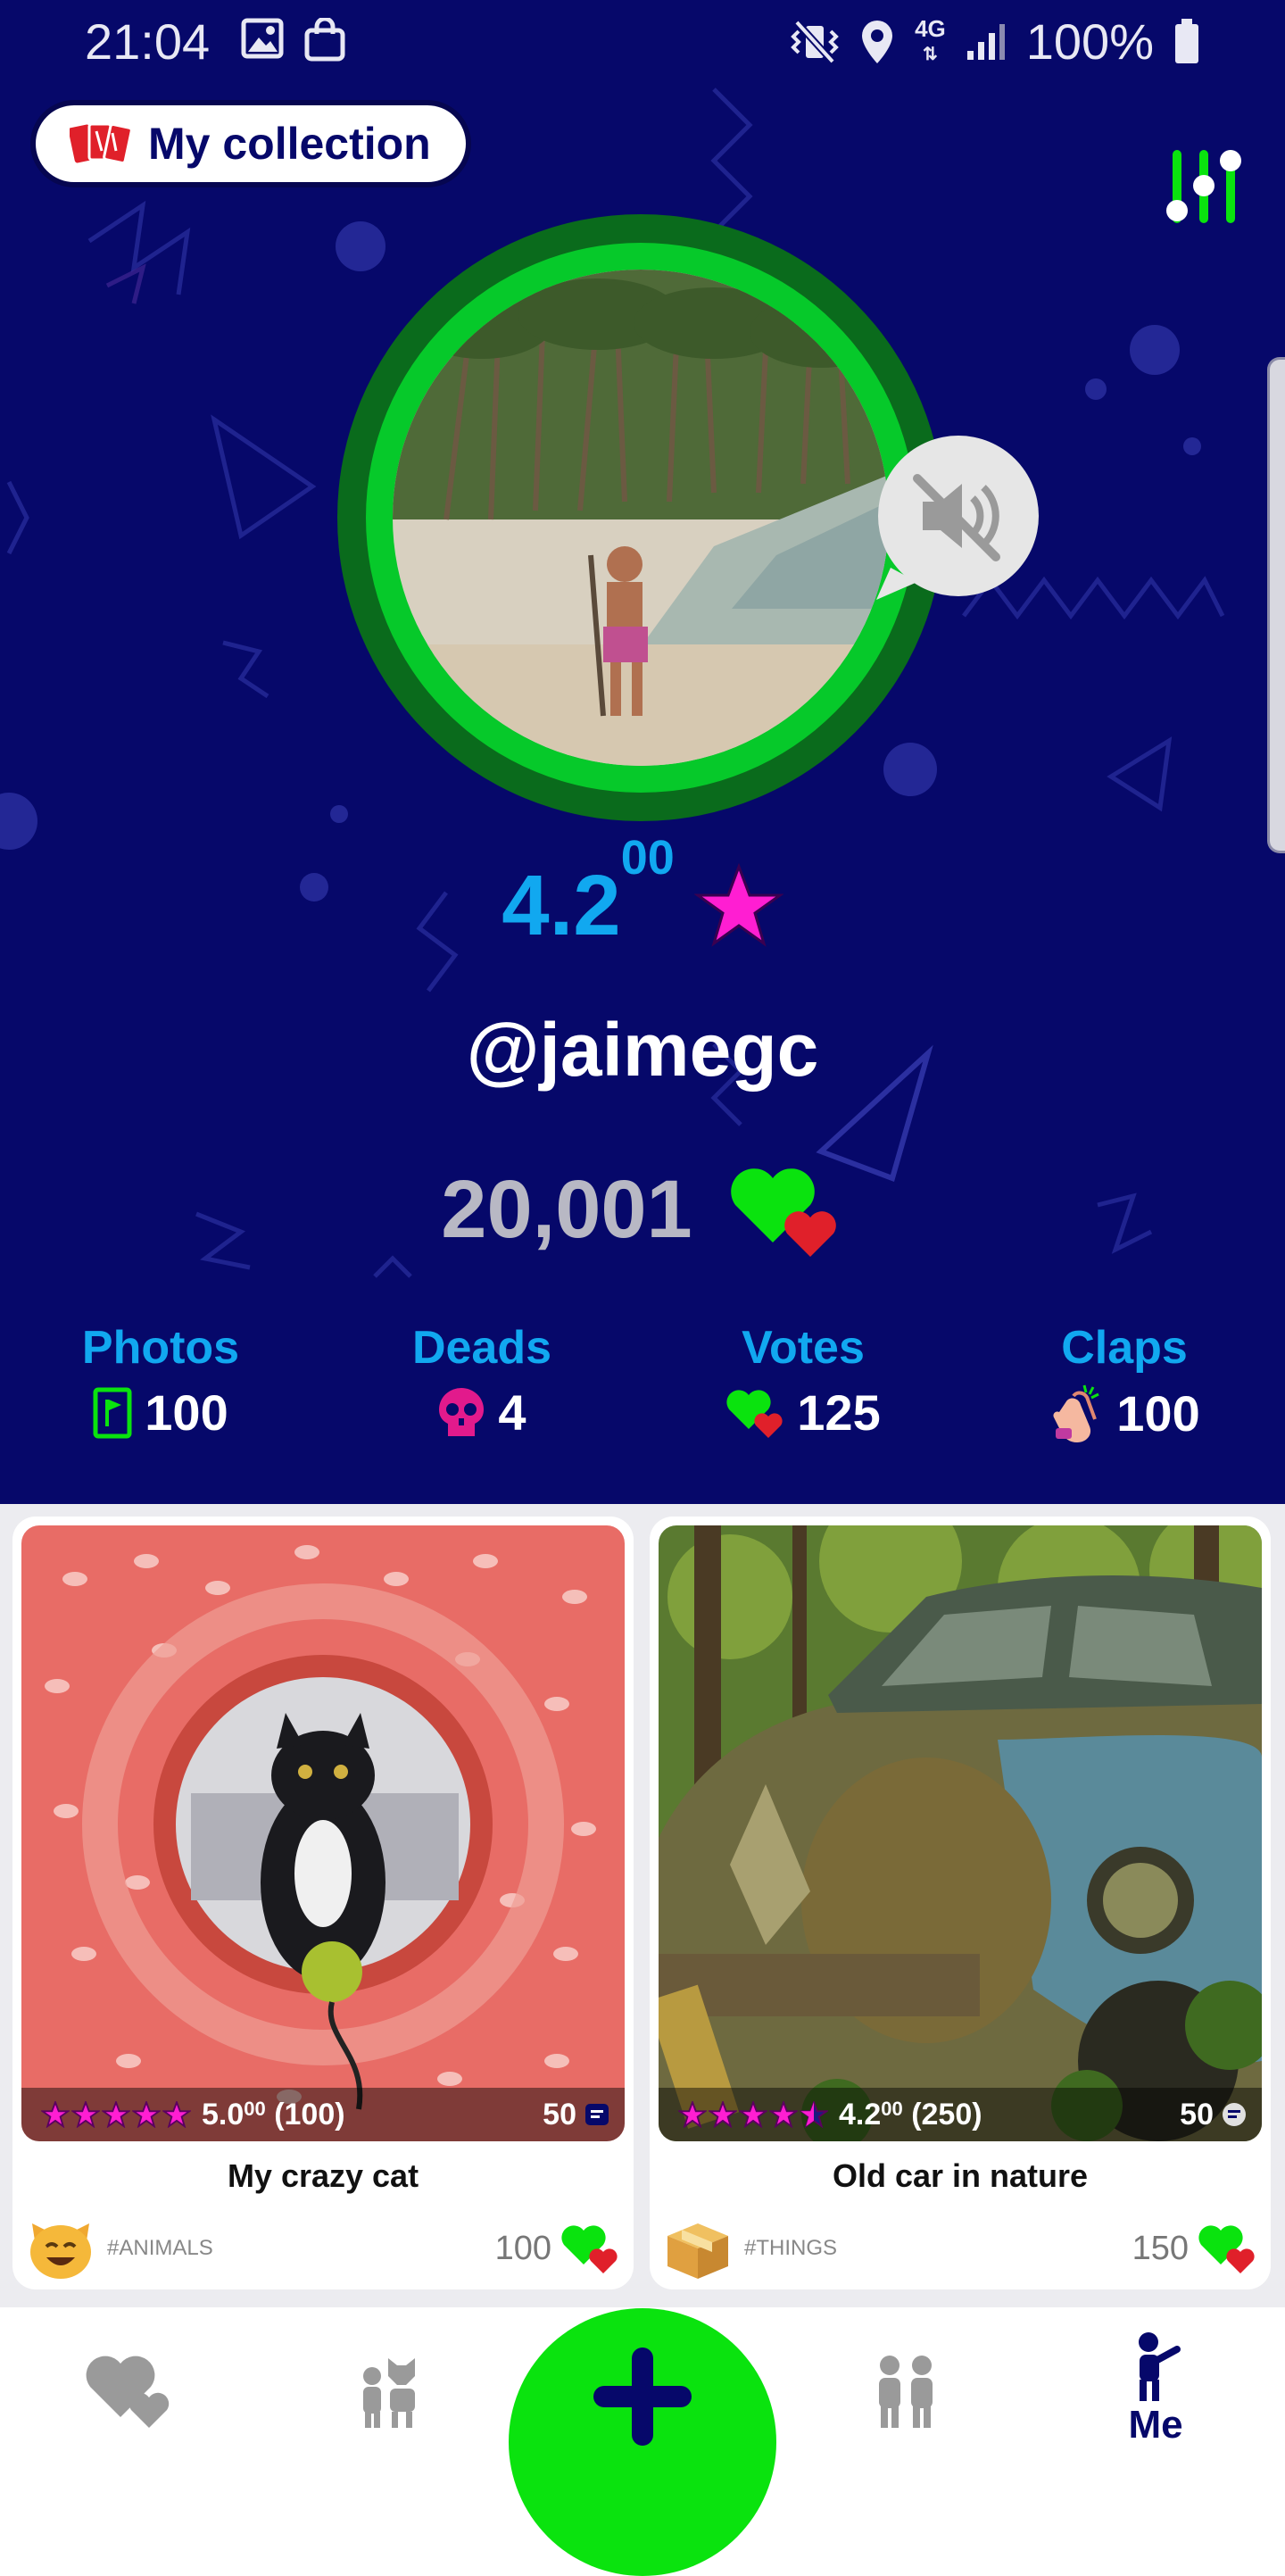  Describe the element at coordinates (148, 41) in the screenshot. I see `status-time: 21:04` at that location.